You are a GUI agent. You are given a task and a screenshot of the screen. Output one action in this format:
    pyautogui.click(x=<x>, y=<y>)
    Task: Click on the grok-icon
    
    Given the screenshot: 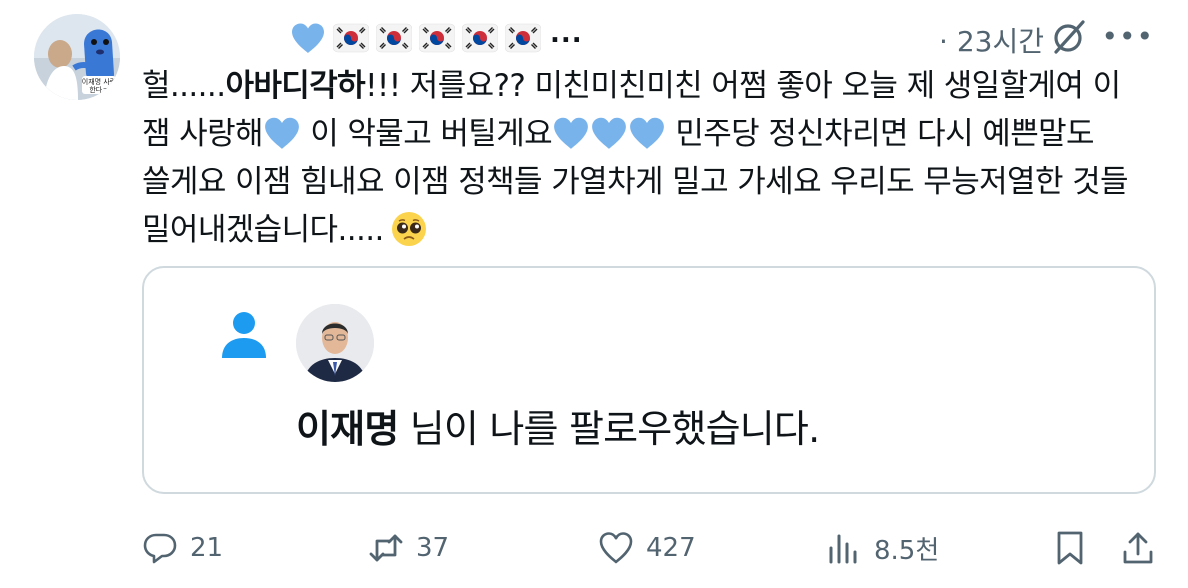 What is the action you would take?
    pyautogui.click(x=1069, y=37)
    